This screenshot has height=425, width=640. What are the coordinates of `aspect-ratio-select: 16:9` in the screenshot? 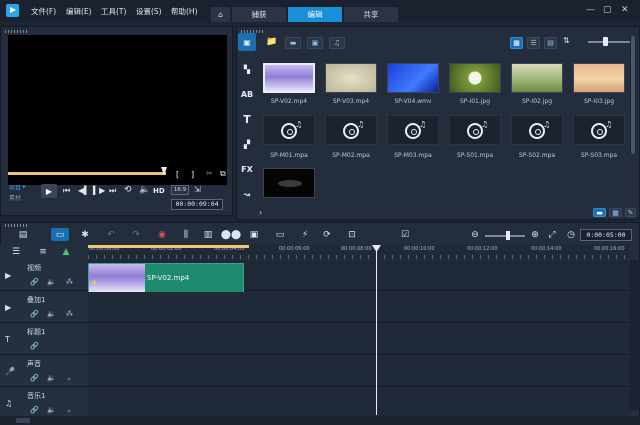 It's located at (180, 190).